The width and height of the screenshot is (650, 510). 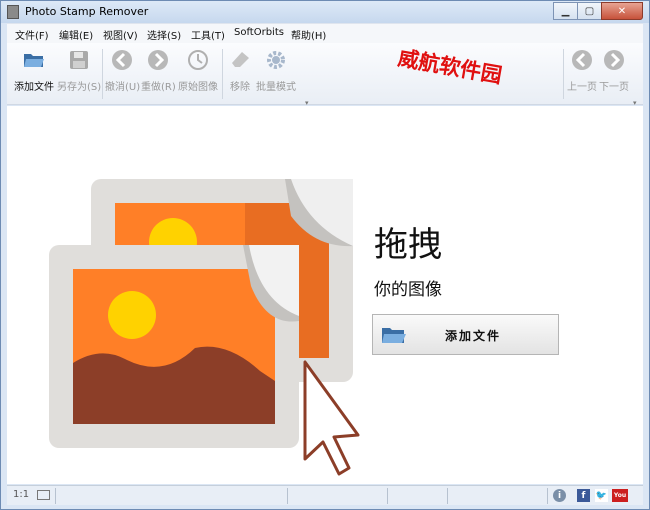 What do you see at coordinates (79, 74) in the screenshot?
I see `save-as-button: 另存为(S)` at bounding box center [79, 74].